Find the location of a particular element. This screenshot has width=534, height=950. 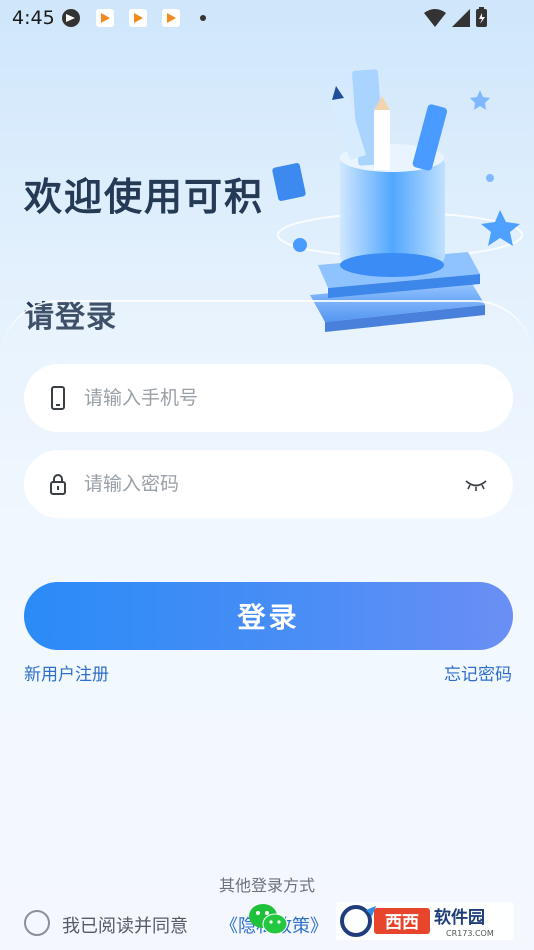

password-field is located at coordinates (268, 484).